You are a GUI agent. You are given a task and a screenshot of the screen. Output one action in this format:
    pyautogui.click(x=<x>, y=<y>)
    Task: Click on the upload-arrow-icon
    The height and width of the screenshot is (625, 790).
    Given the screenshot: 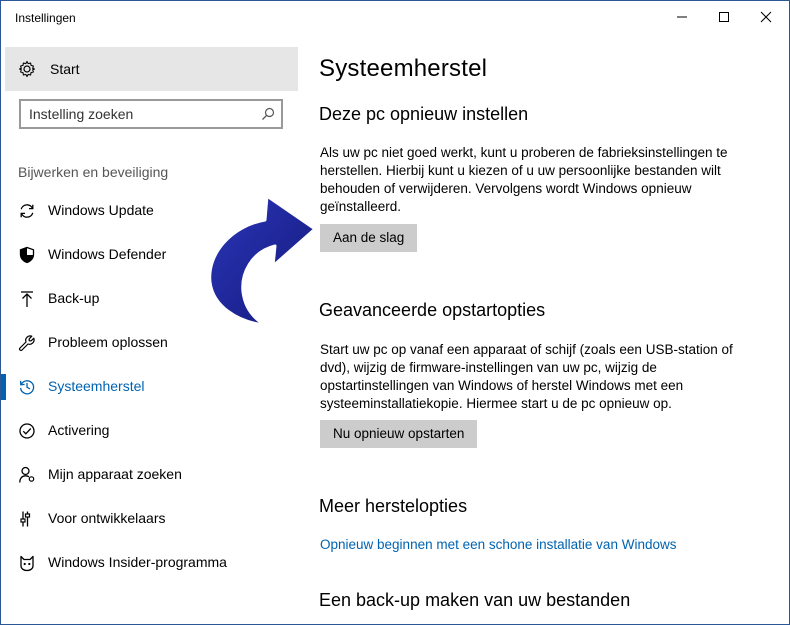 What is the action you would take?
    pyautogui.click(x=27, y=299)
    